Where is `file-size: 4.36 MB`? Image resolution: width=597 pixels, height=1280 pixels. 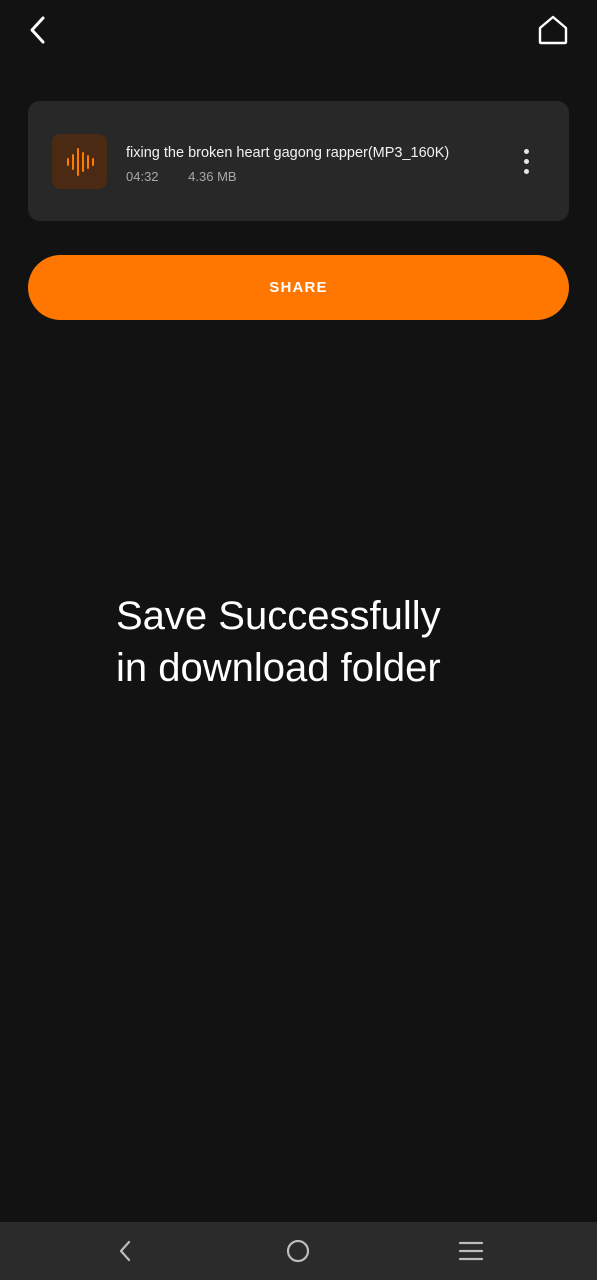 file-size: 4.36 MB is located at coordinates (212, 176).